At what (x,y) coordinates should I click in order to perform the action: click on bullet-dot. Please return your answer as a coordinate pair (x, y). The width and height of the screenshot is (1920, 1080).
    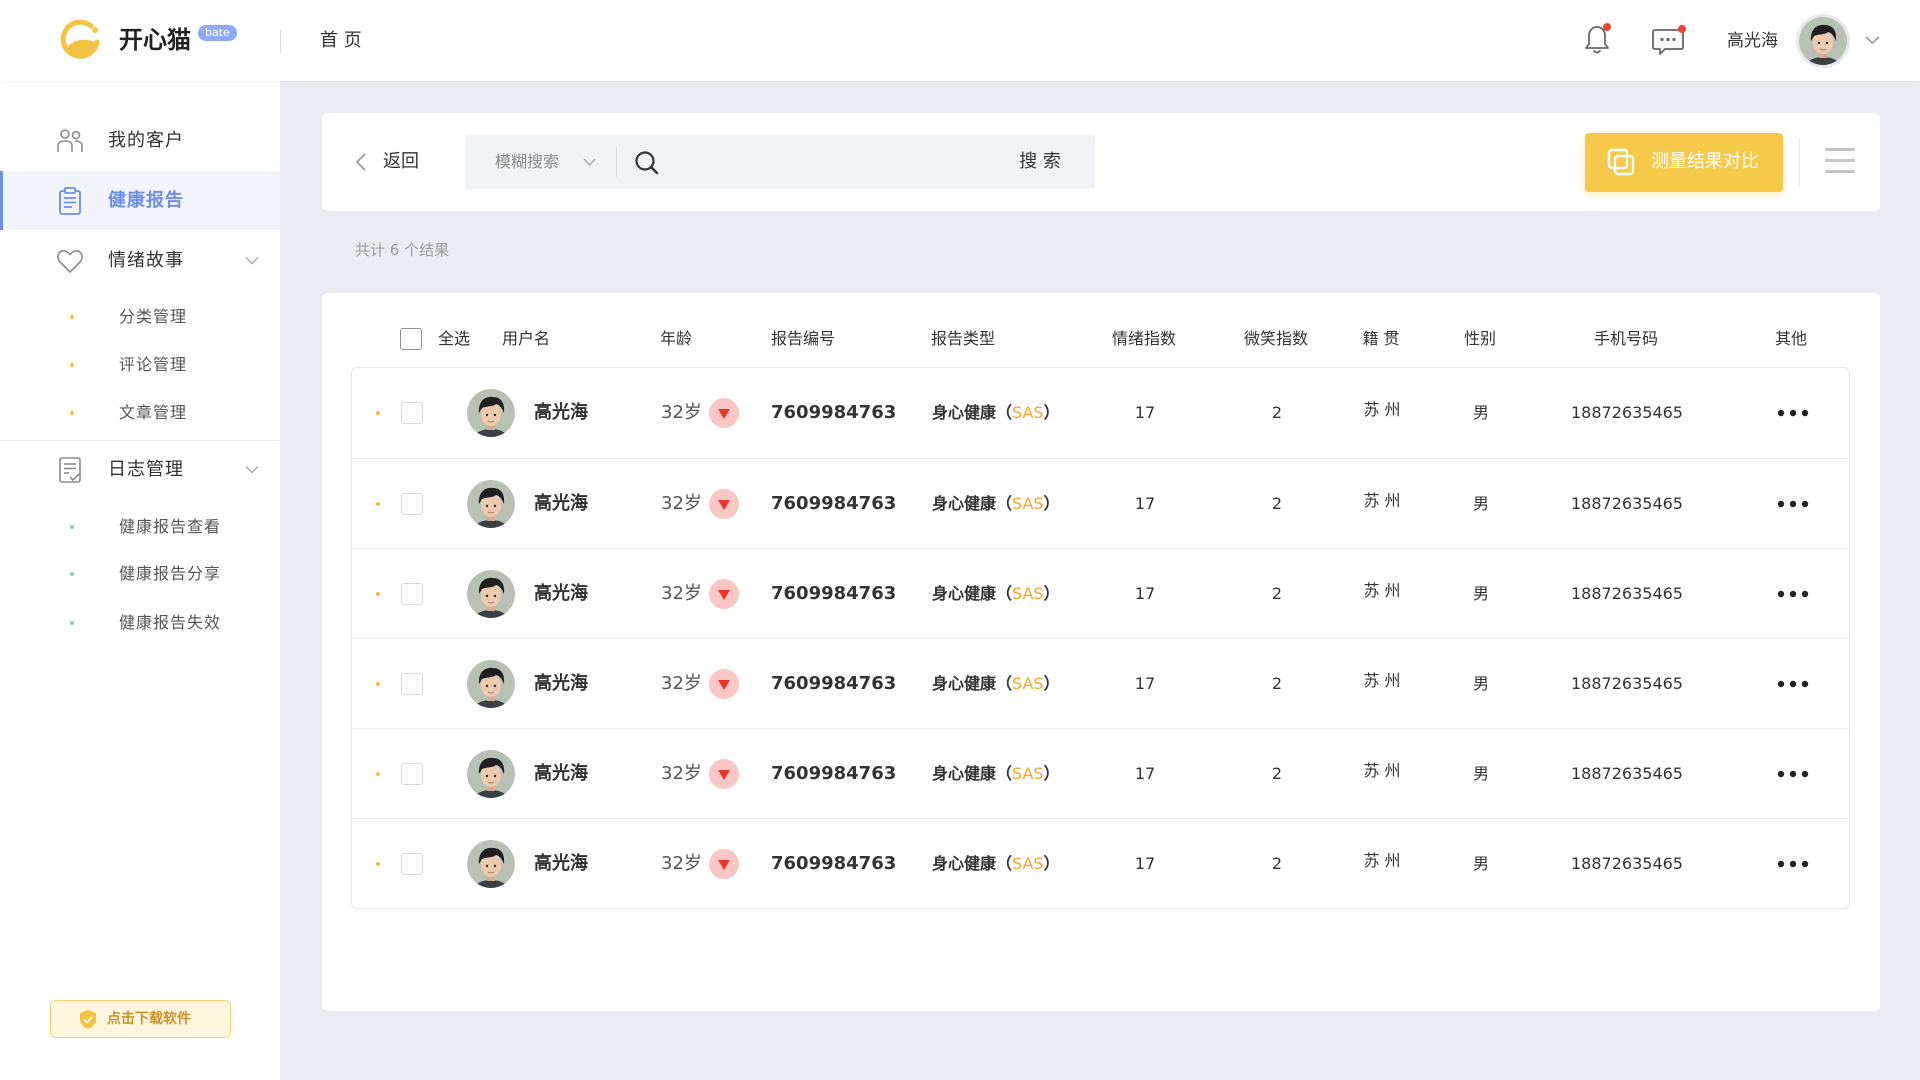
    Looking at the image, I should click on (72, 623).